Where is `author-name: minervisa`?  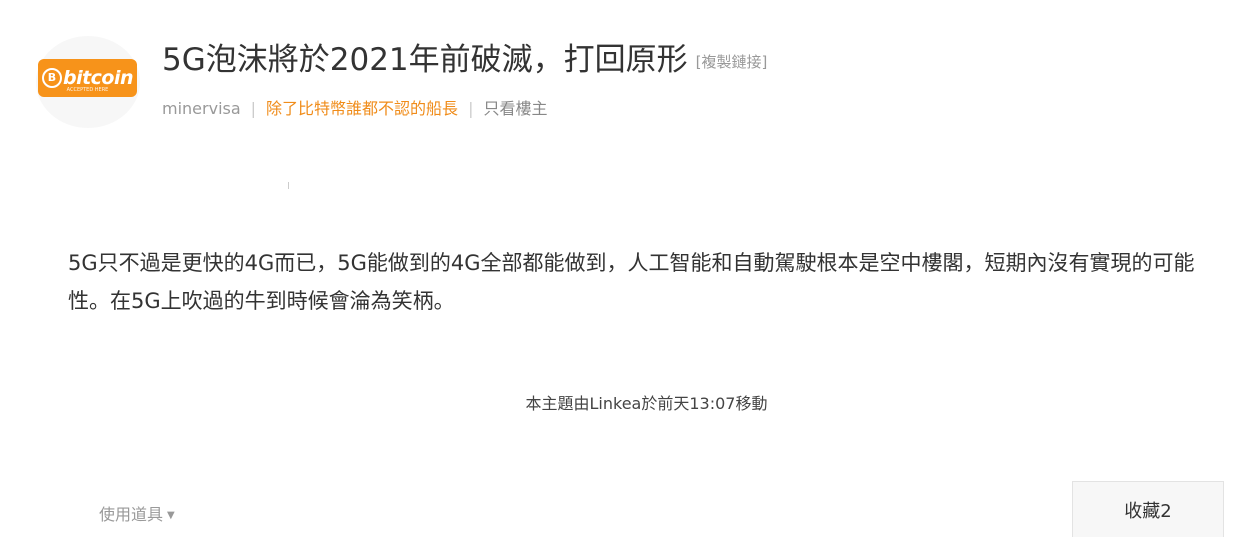 author-name: minervisa is located at coordinates (201, 108).